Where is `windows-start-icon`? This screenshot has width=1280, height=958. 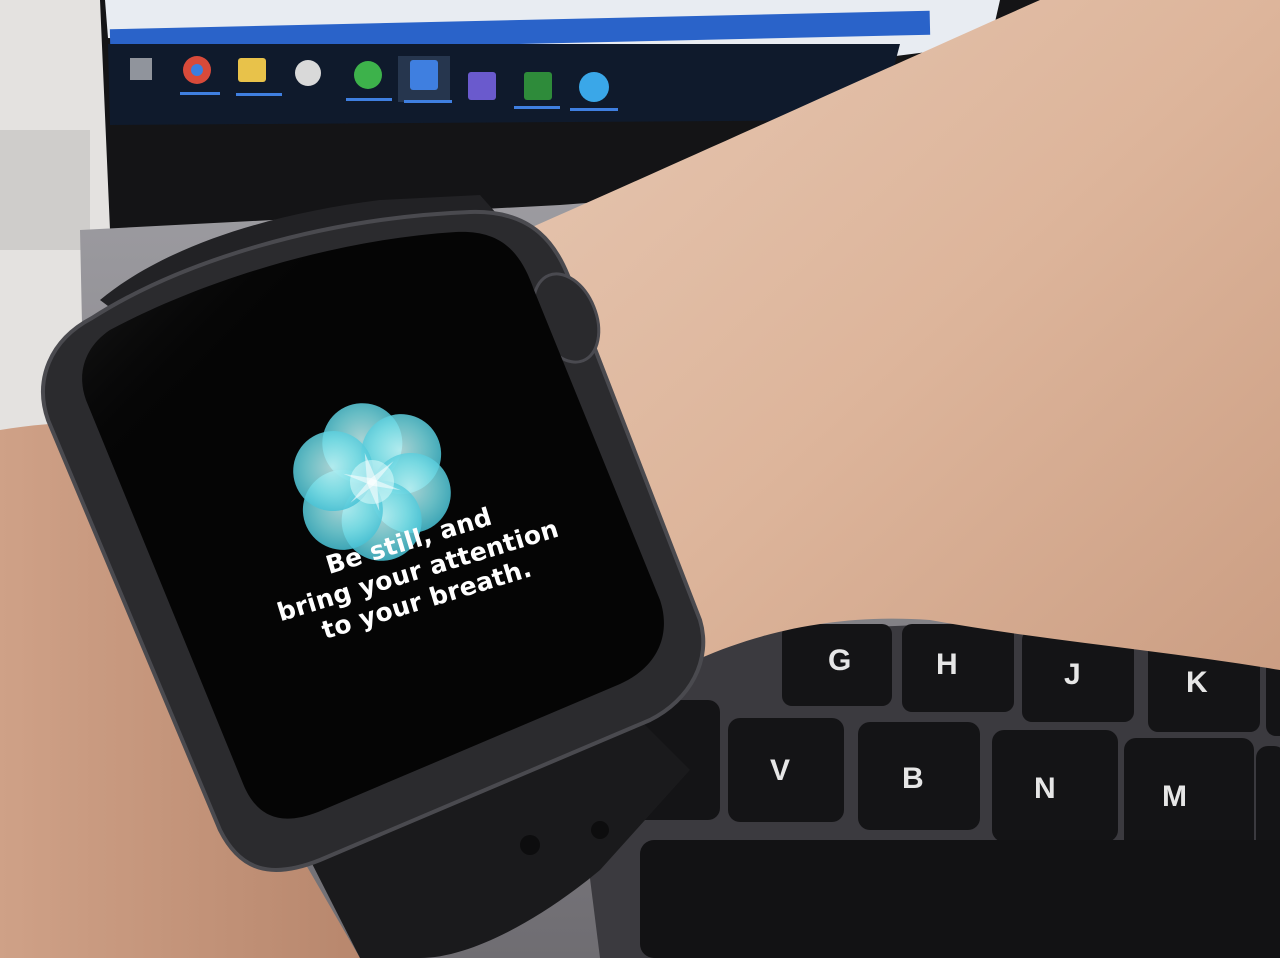
windows-start-icon is located at coordinates (141, 69).